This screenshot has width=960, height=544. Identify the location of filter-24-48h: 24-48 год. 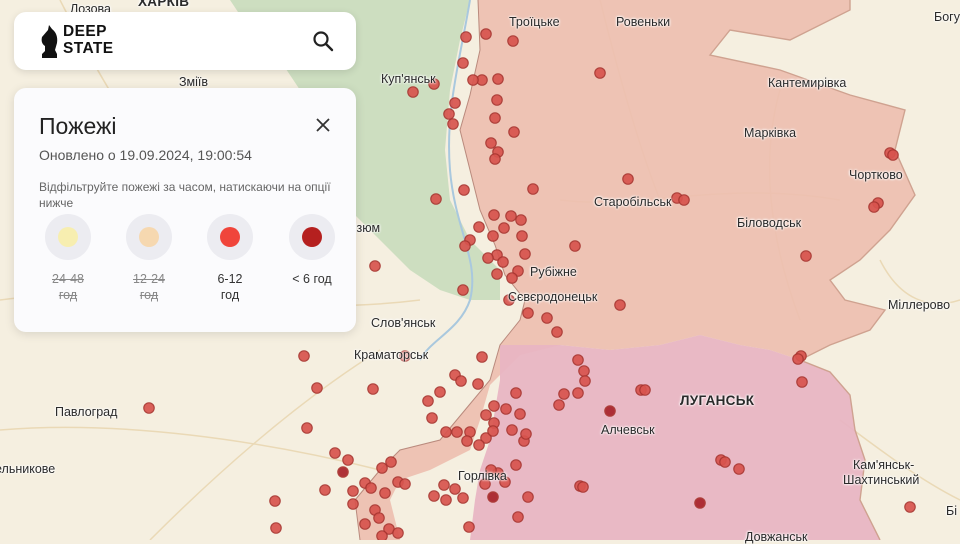
(68, 258).